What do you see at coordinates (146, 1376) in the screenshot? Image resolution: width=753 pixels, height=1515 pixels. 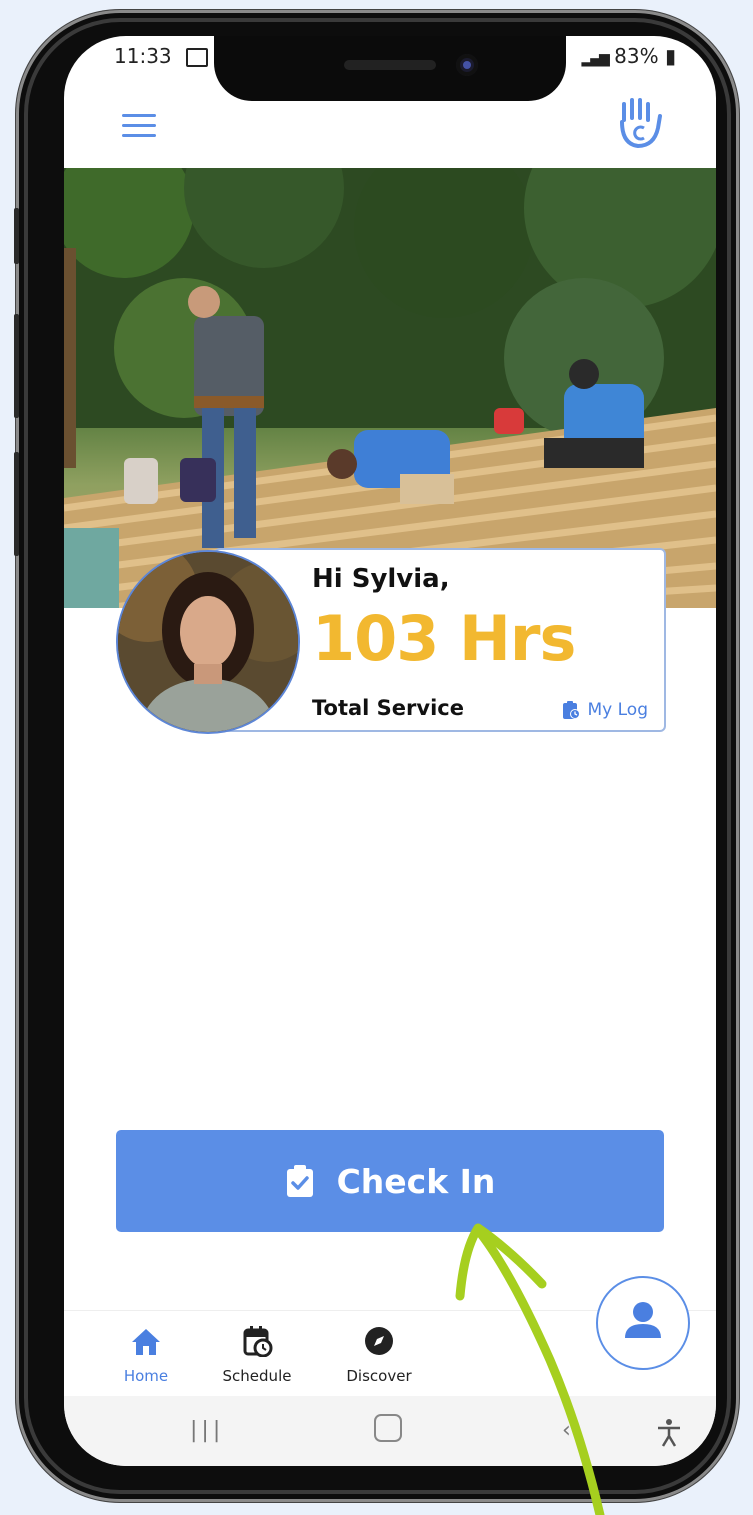 I see `tab-home-label: Home` at bounding box center [146, 1376].